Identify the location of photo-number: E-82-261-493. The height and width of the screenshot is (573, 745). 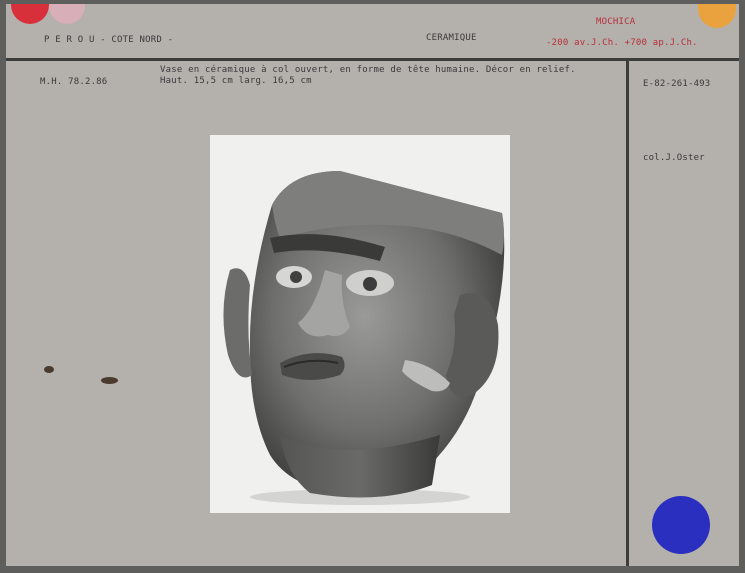
(677, 84).